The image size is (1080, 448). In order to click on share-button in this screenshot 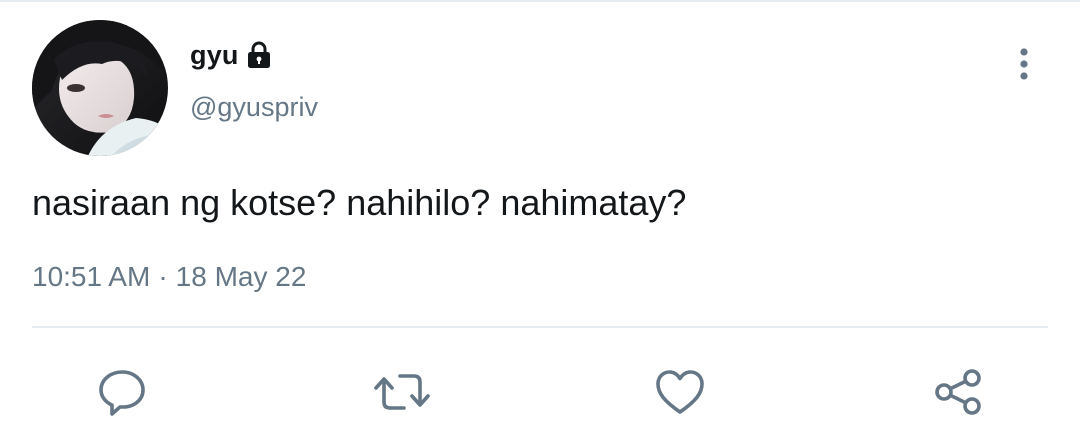, I will do `click(958, 392)`.